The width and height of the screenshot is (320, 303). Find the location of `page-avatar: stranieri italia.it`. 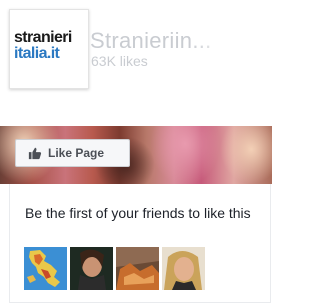

page-avatar: stranieri italia.it is located at coordinates (49, 49).